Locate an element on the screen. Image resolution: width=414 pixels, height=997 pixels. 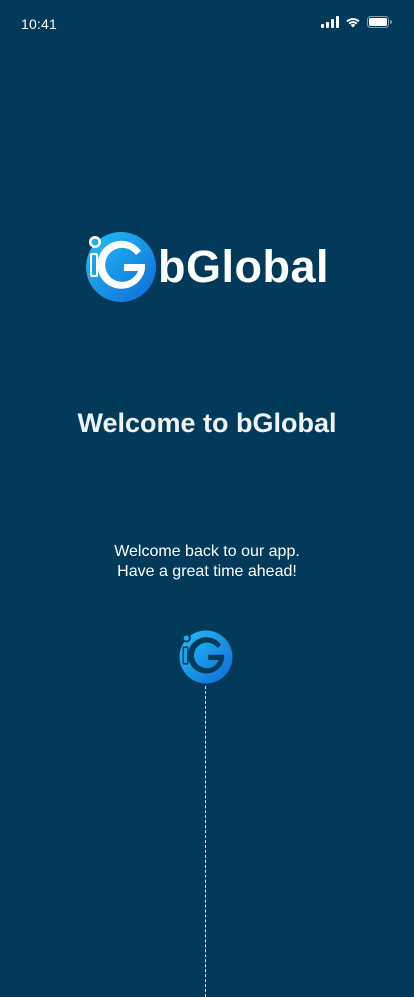
status-bar: 10:41 is located at coordinates (207, 24).